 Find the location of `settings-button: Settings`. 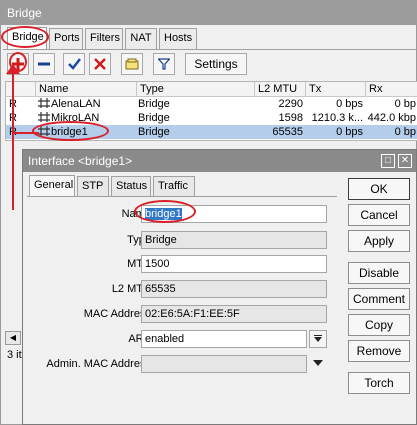

settings-button: Settings is located at coordinates (216, 64).